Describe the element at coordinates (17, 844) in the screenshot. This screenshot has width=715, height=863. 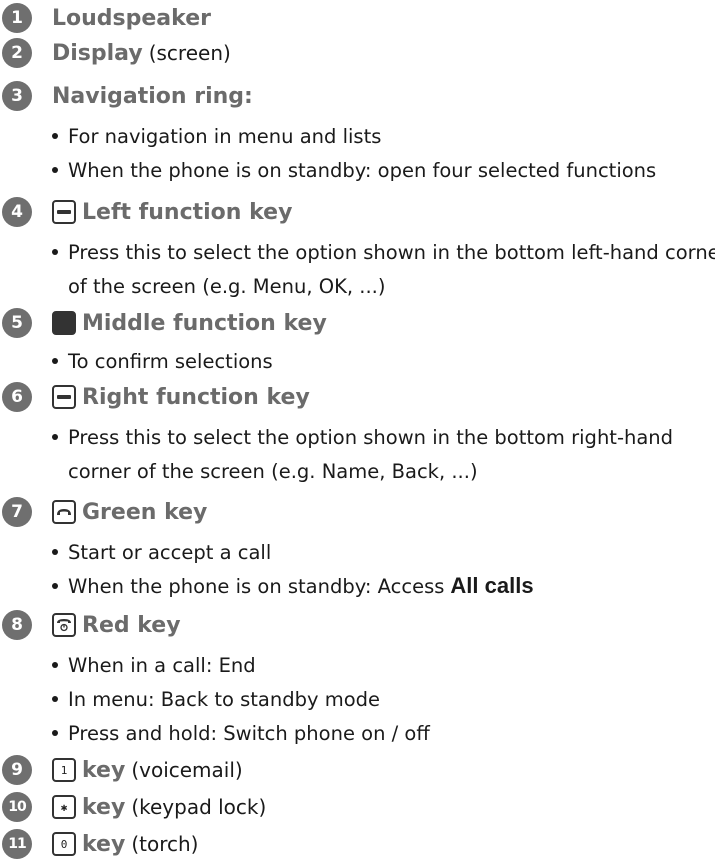
I see `number-badge: 11` at that location.